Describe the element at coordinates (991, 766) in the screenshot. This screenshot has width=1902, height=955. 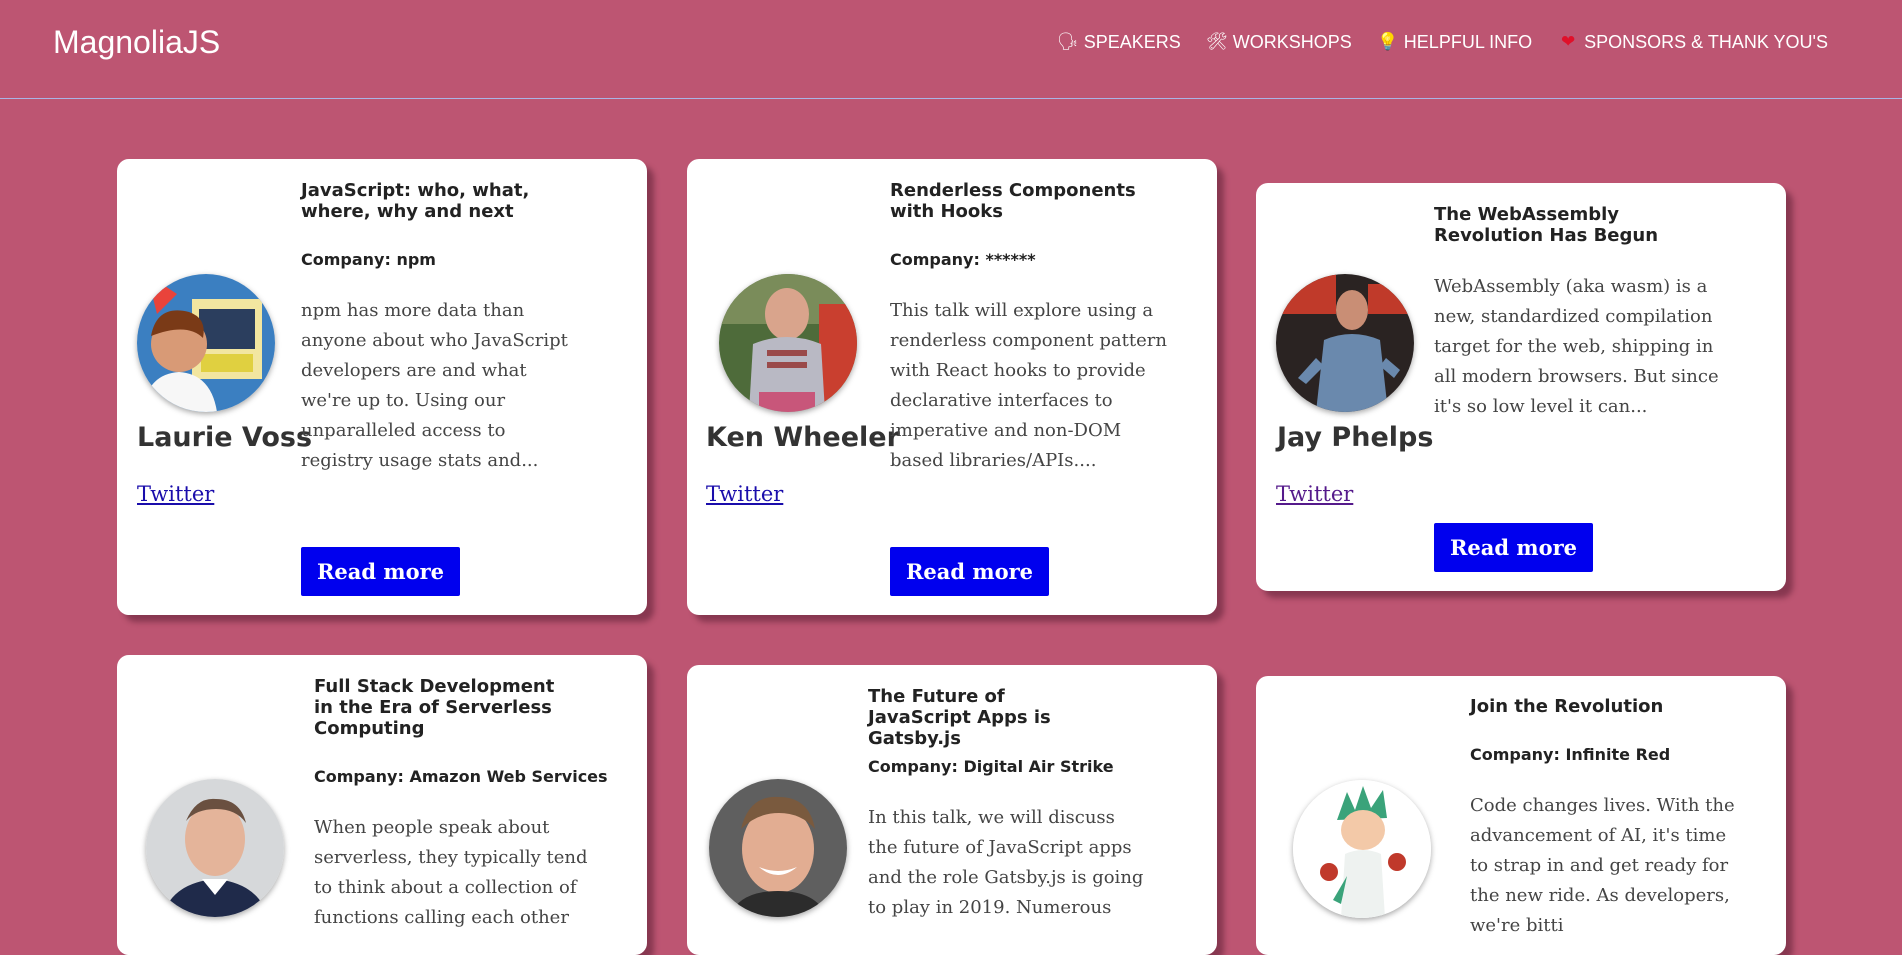
I see `company-label: Company: Digital Air Strike` at that location.